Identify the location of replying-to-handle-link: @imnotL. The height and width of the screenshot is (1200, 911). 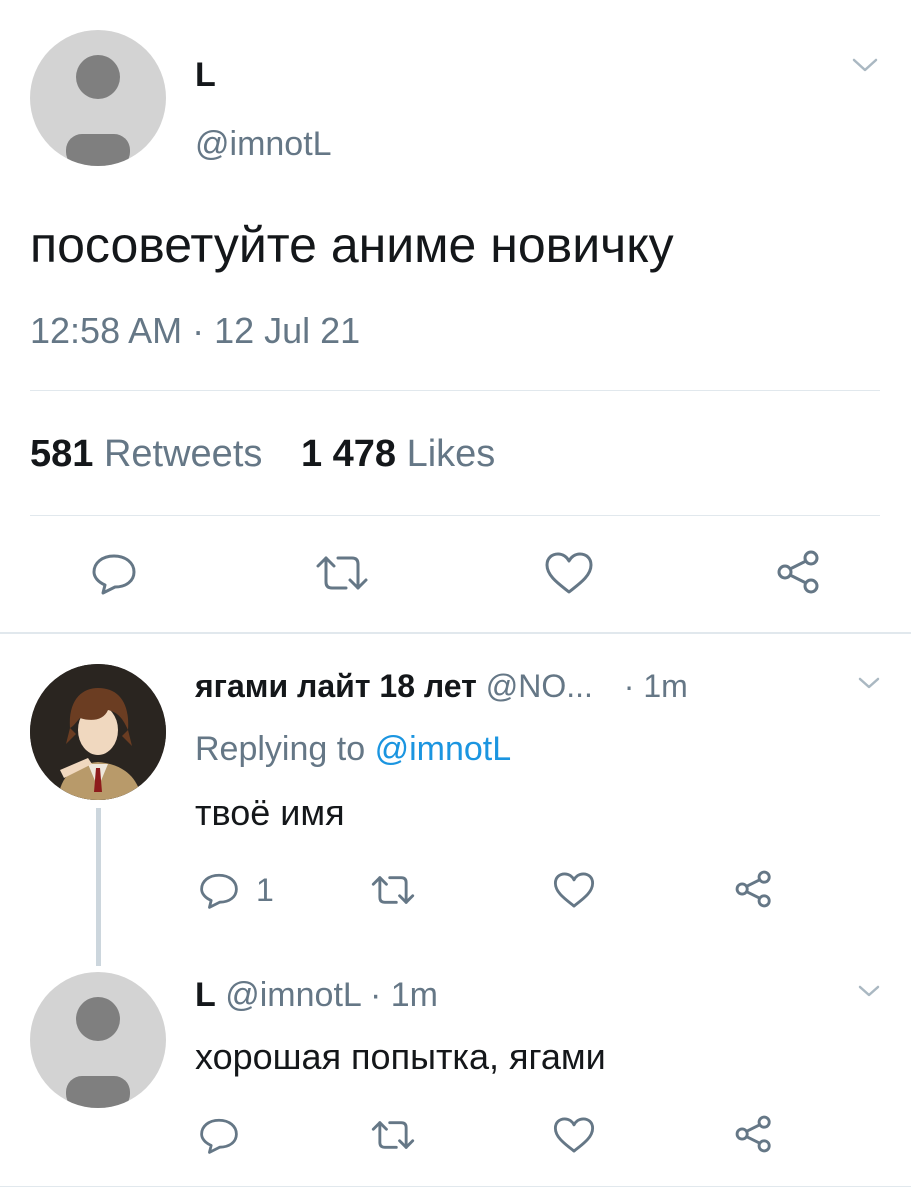
(443, 749).